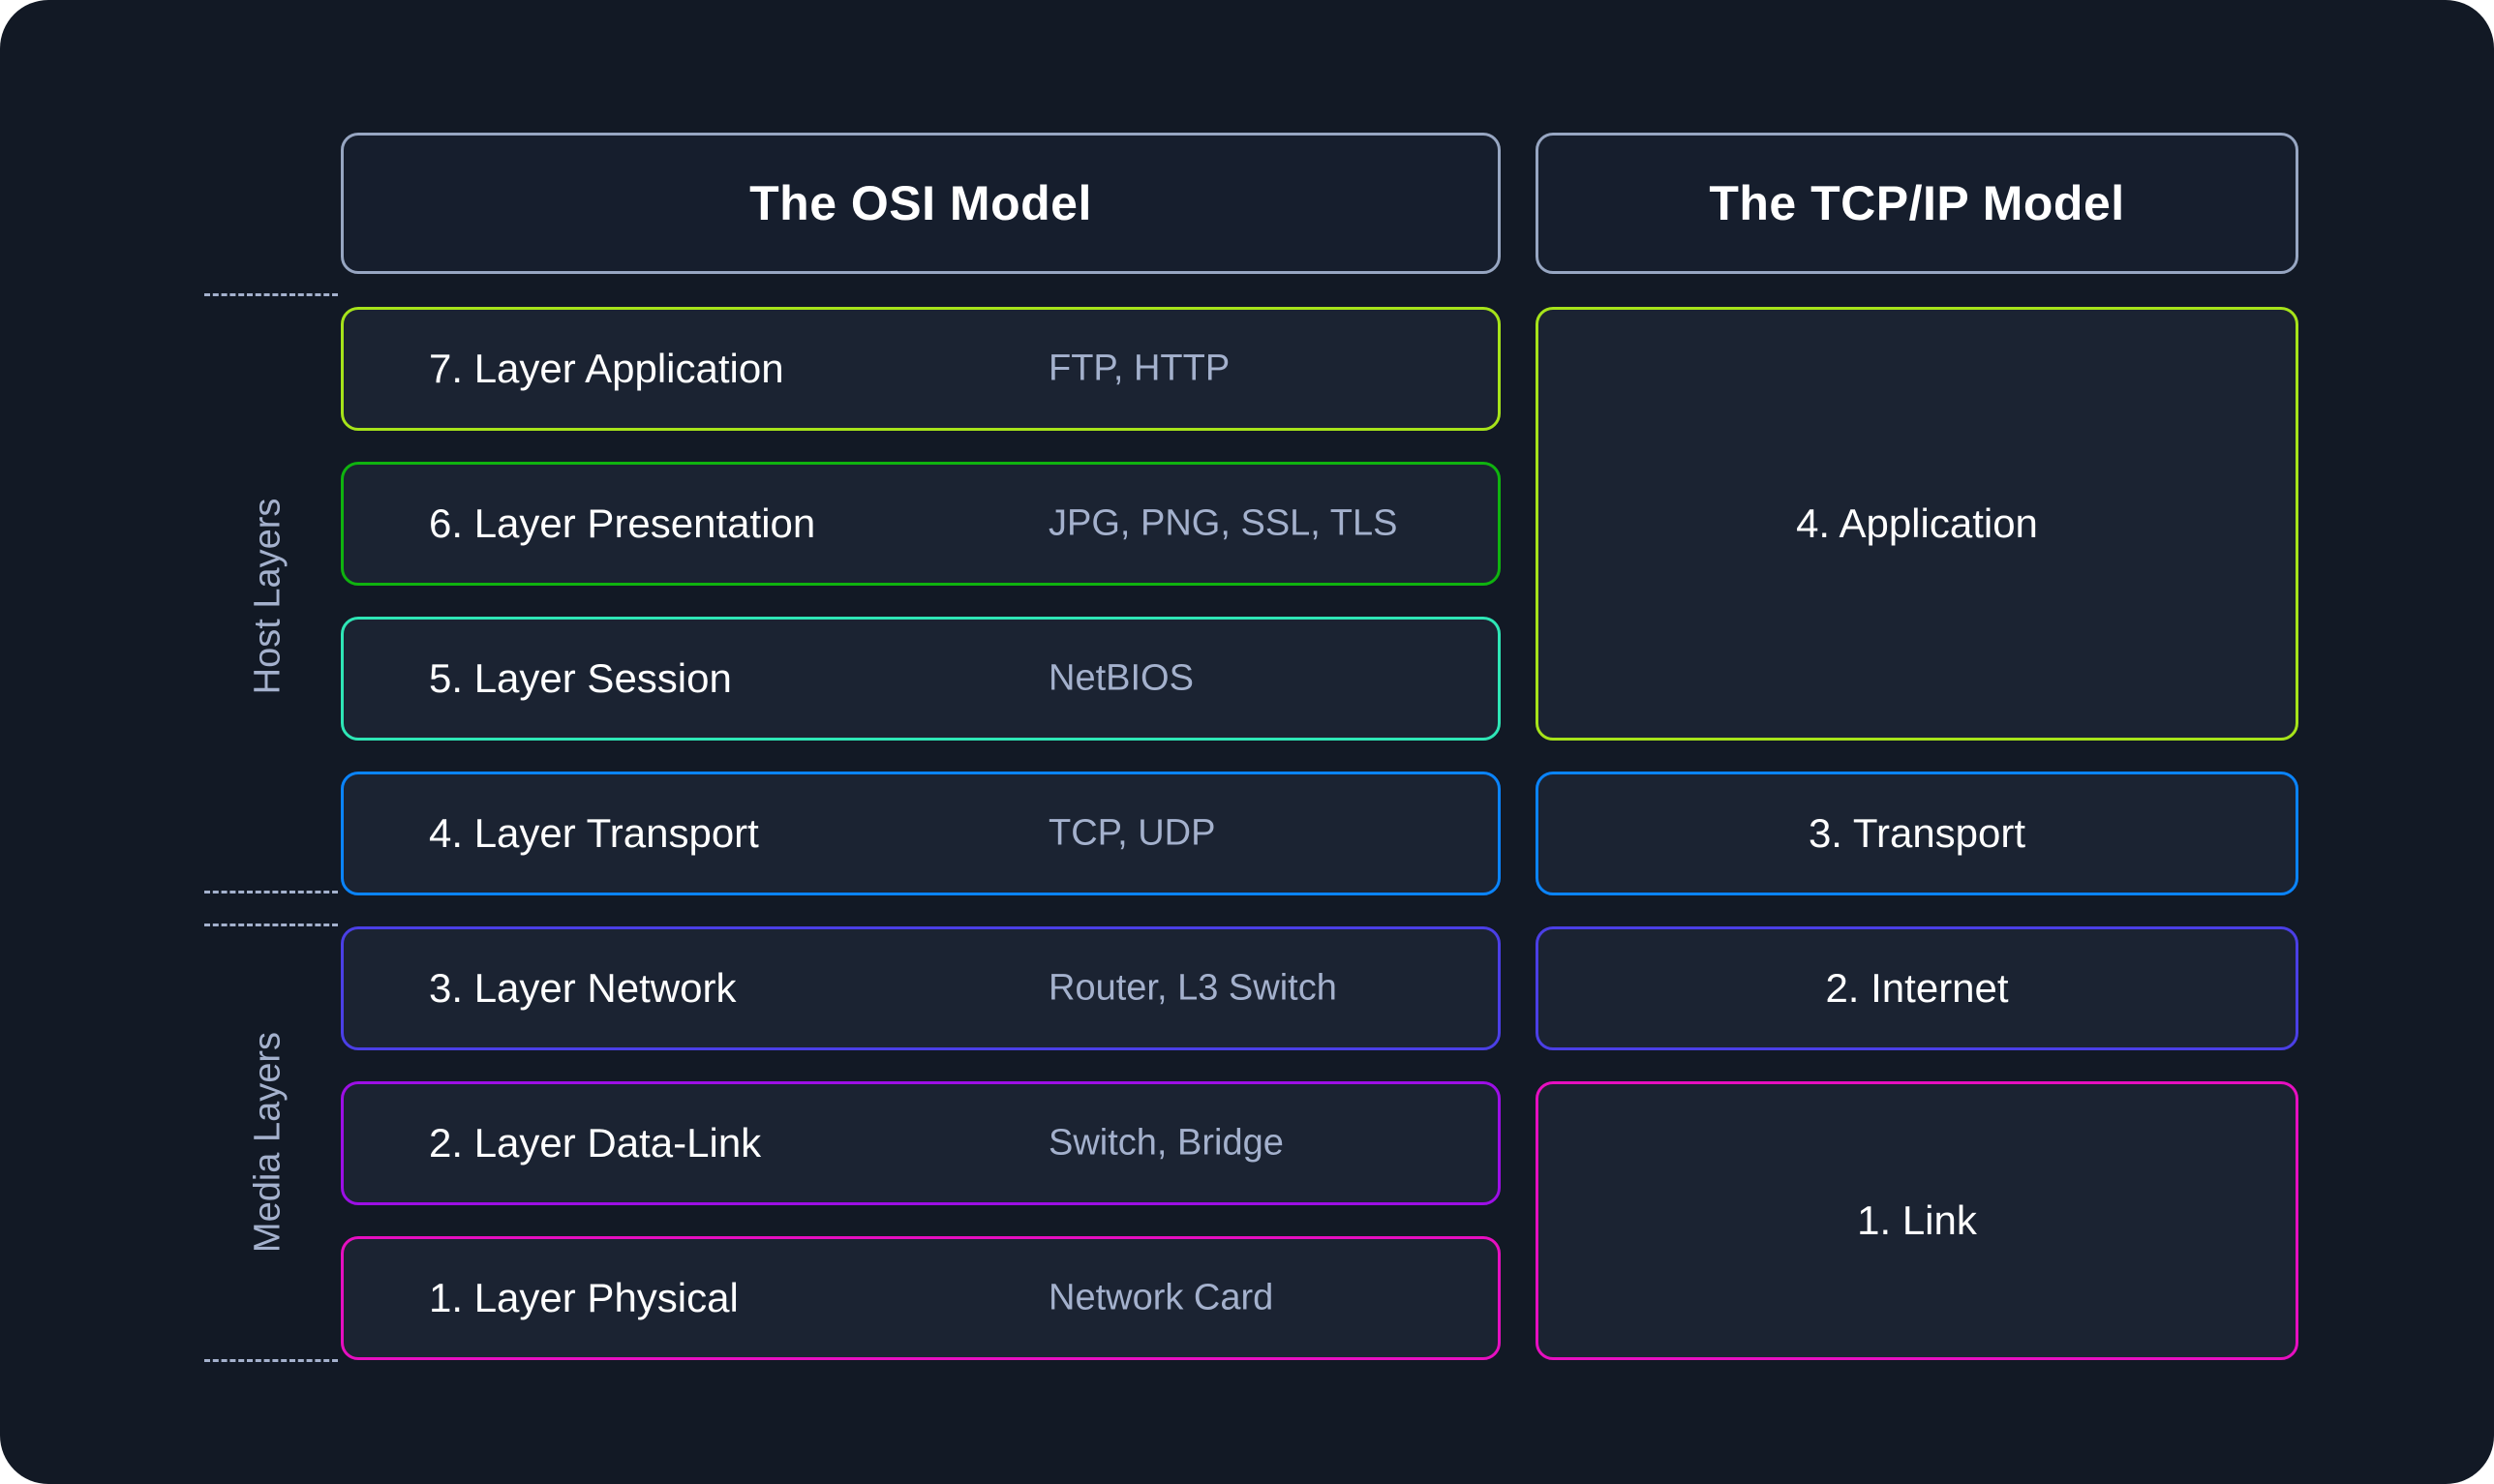 The width and height of the screenshot is (2494, 1484). What do you see at coordinates (595, 1143) in the screenshot?
I see `osi-layer-label: 2. Layer Data-Link` at bounding box center [595, 1143].